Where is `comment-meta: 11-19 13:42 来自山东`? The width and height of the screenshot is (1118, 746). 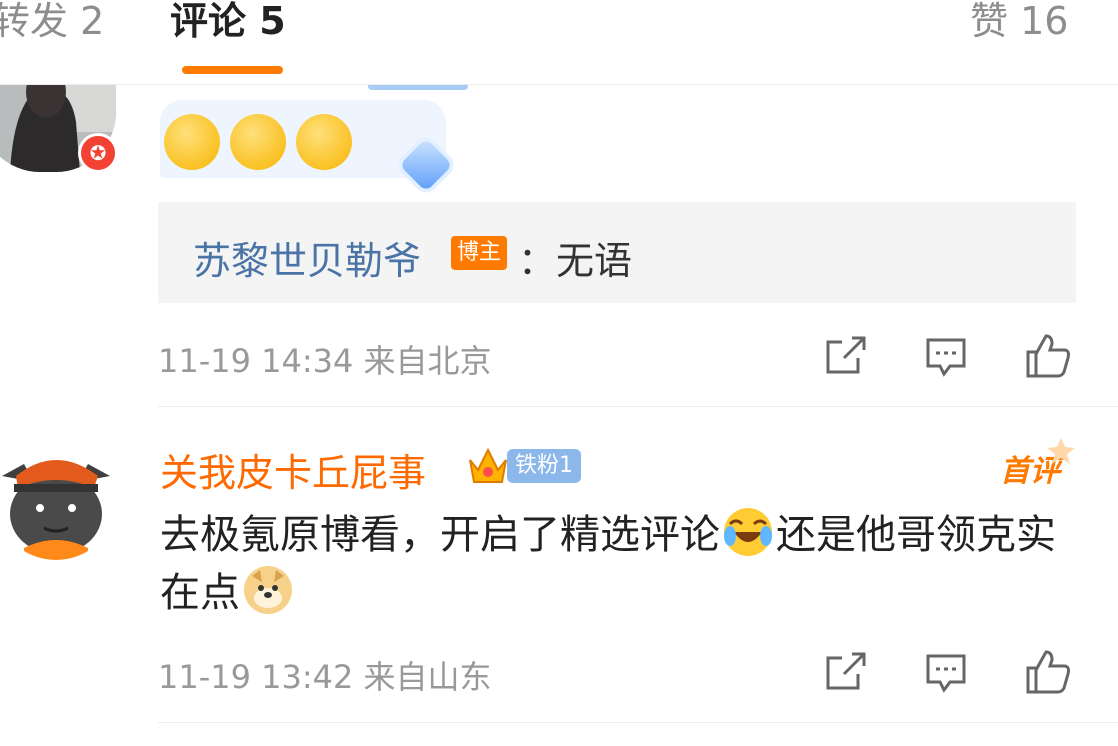 comment-meta: 11-19 13:42 来自山东 is located at coordinates (325, 677).